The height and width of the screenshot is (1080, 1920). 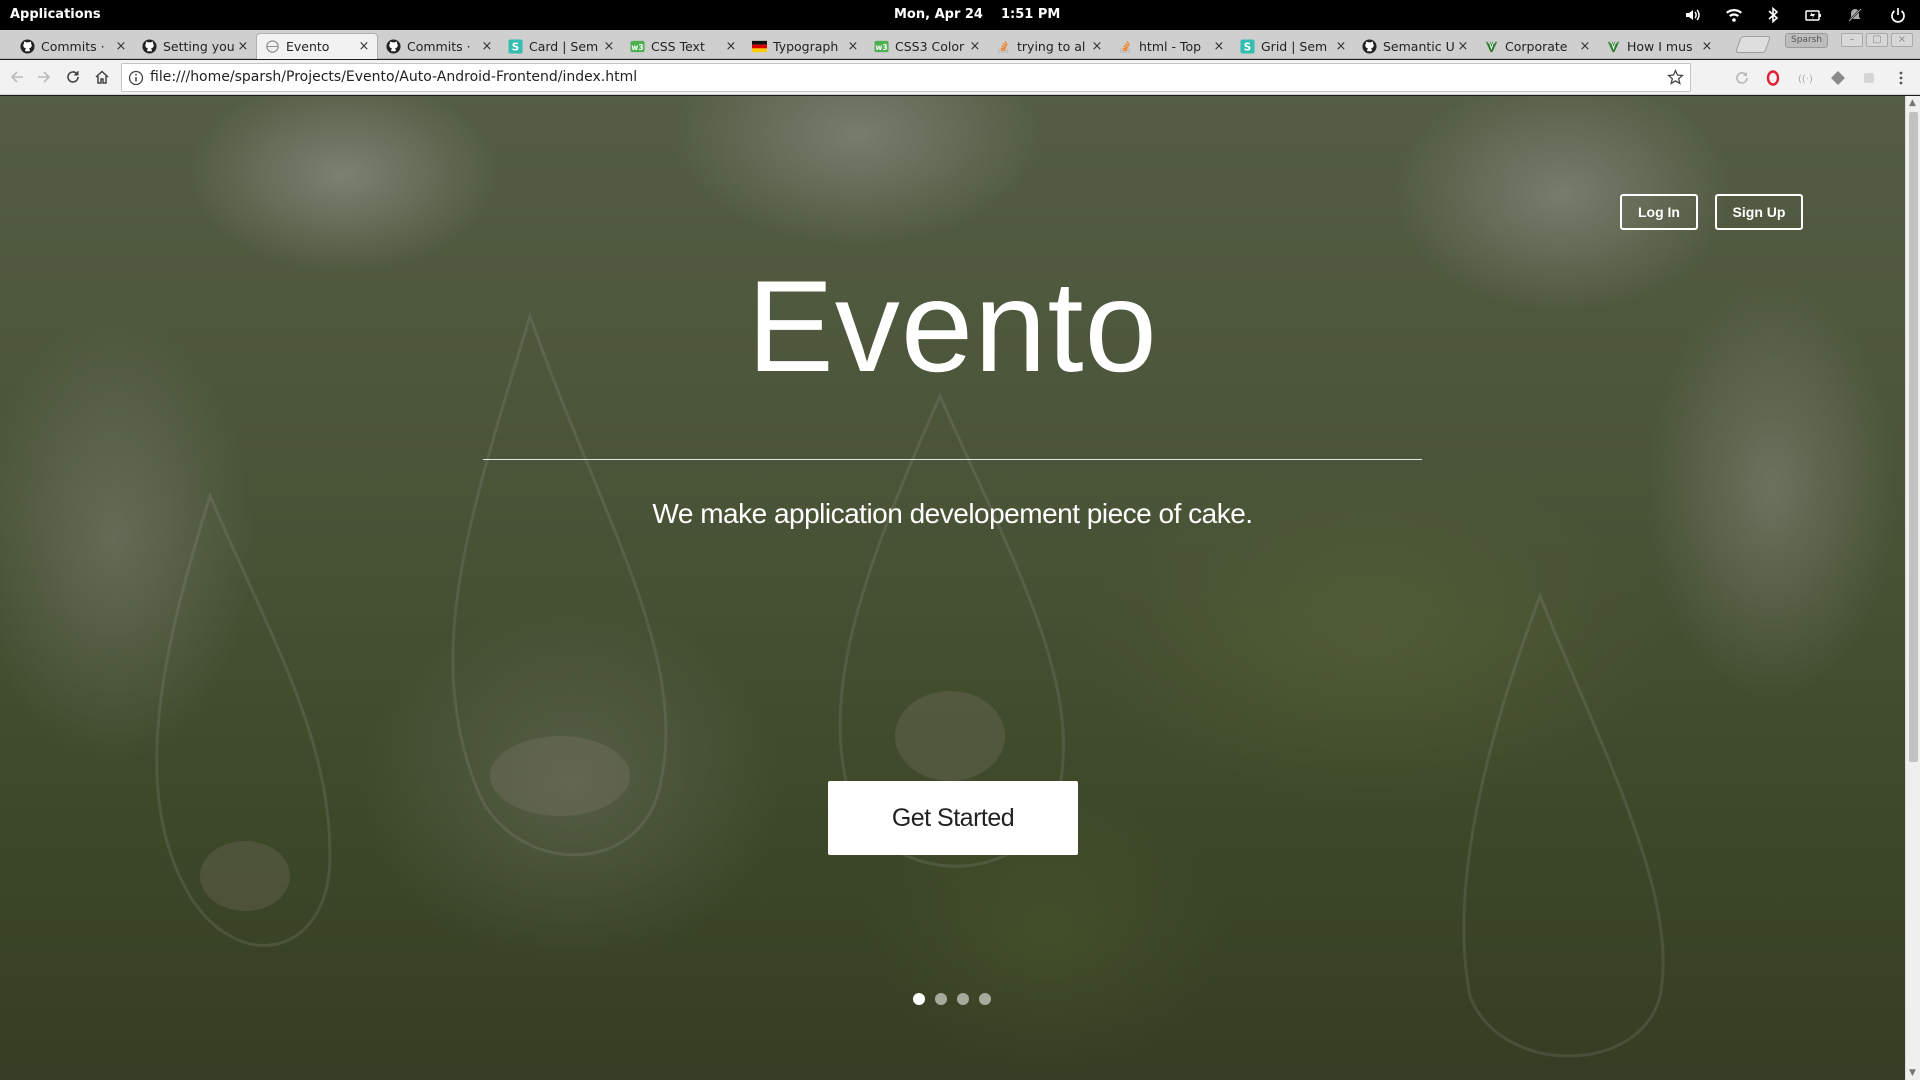 I want to click on bookmark-star-icon, so click(x=1675, y=77).